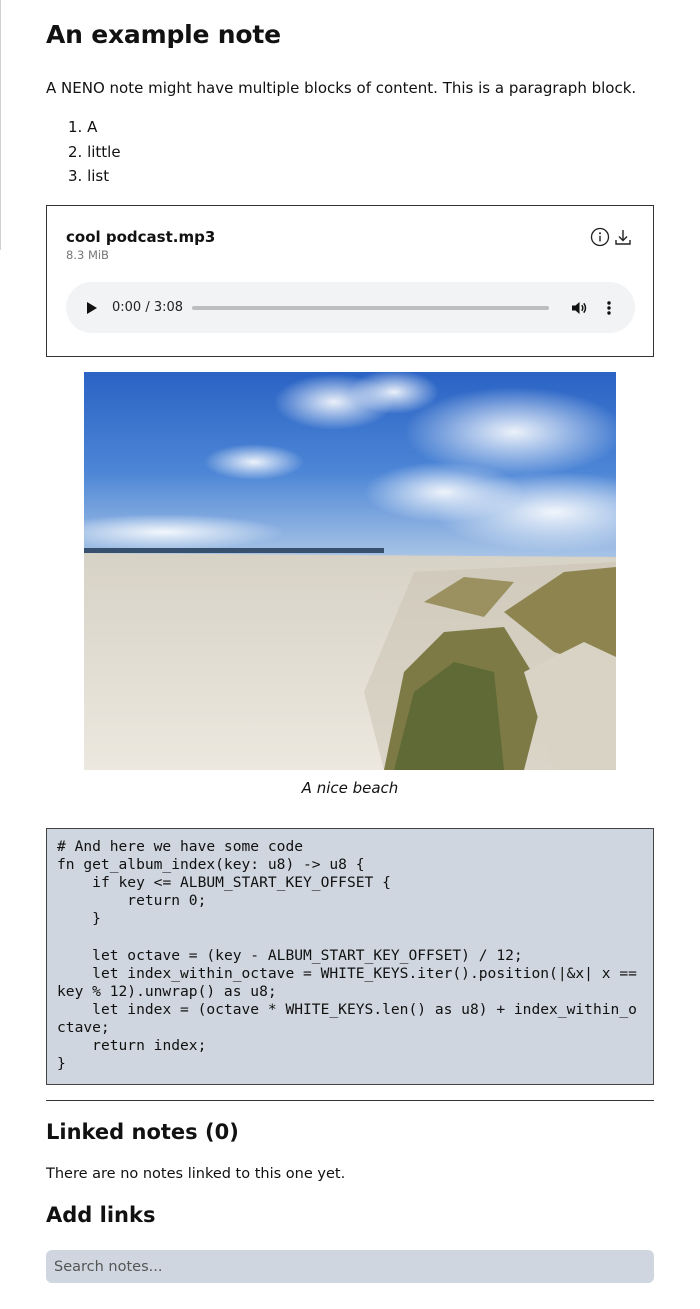 The width and height of the screenshot is (700, 1309). I want to click on list-item: 3. list, so click(89, 176).